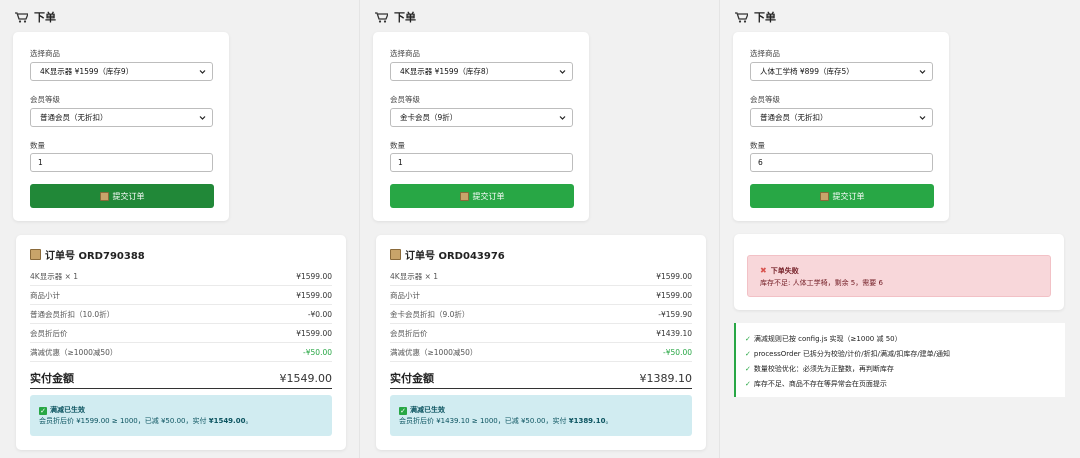 The image size is (1080, 458). What do you see at coordinates (905, 384) in the screenshot?
I see `note-item: ✓ 库存不足、商品不存在等异常会在页面提示` at bounding box center [905, 384].